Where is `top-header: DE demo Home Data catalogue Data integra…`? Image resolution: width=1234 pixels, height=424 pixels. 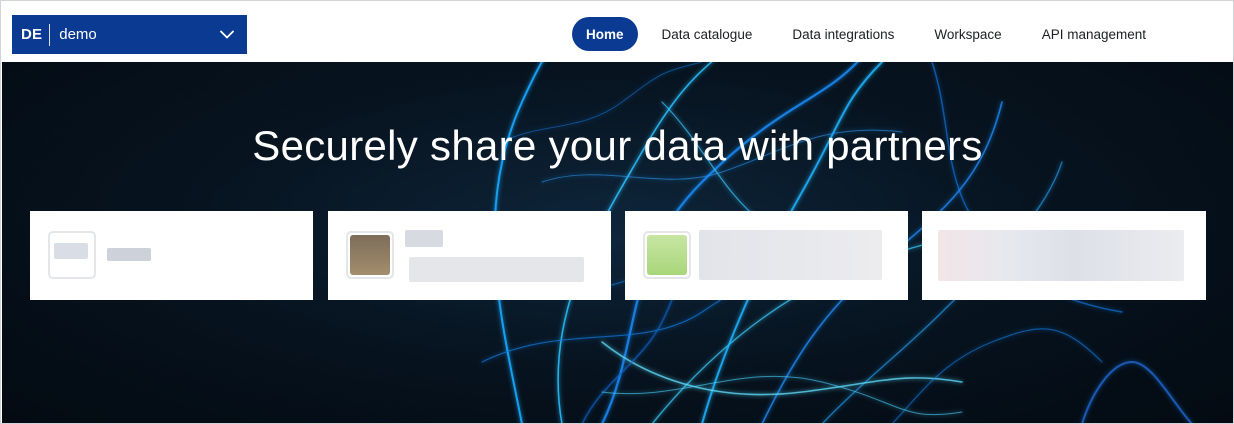 top-header: DE demo Home Data catalogue Data integra… is located at coordinates (617, 31).